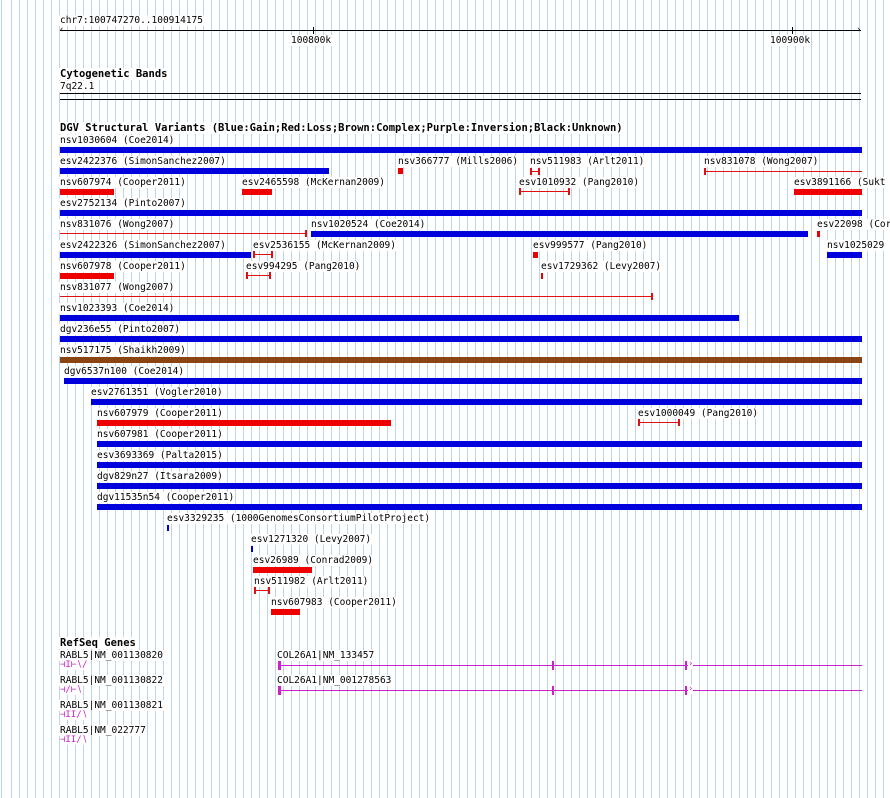 This screenshot has height=798, width=890. Describe the element at coordinates (143, 161) in the screenshot. I see `variant-label: esv2422376 (SimonSanchez2007)` at that location.